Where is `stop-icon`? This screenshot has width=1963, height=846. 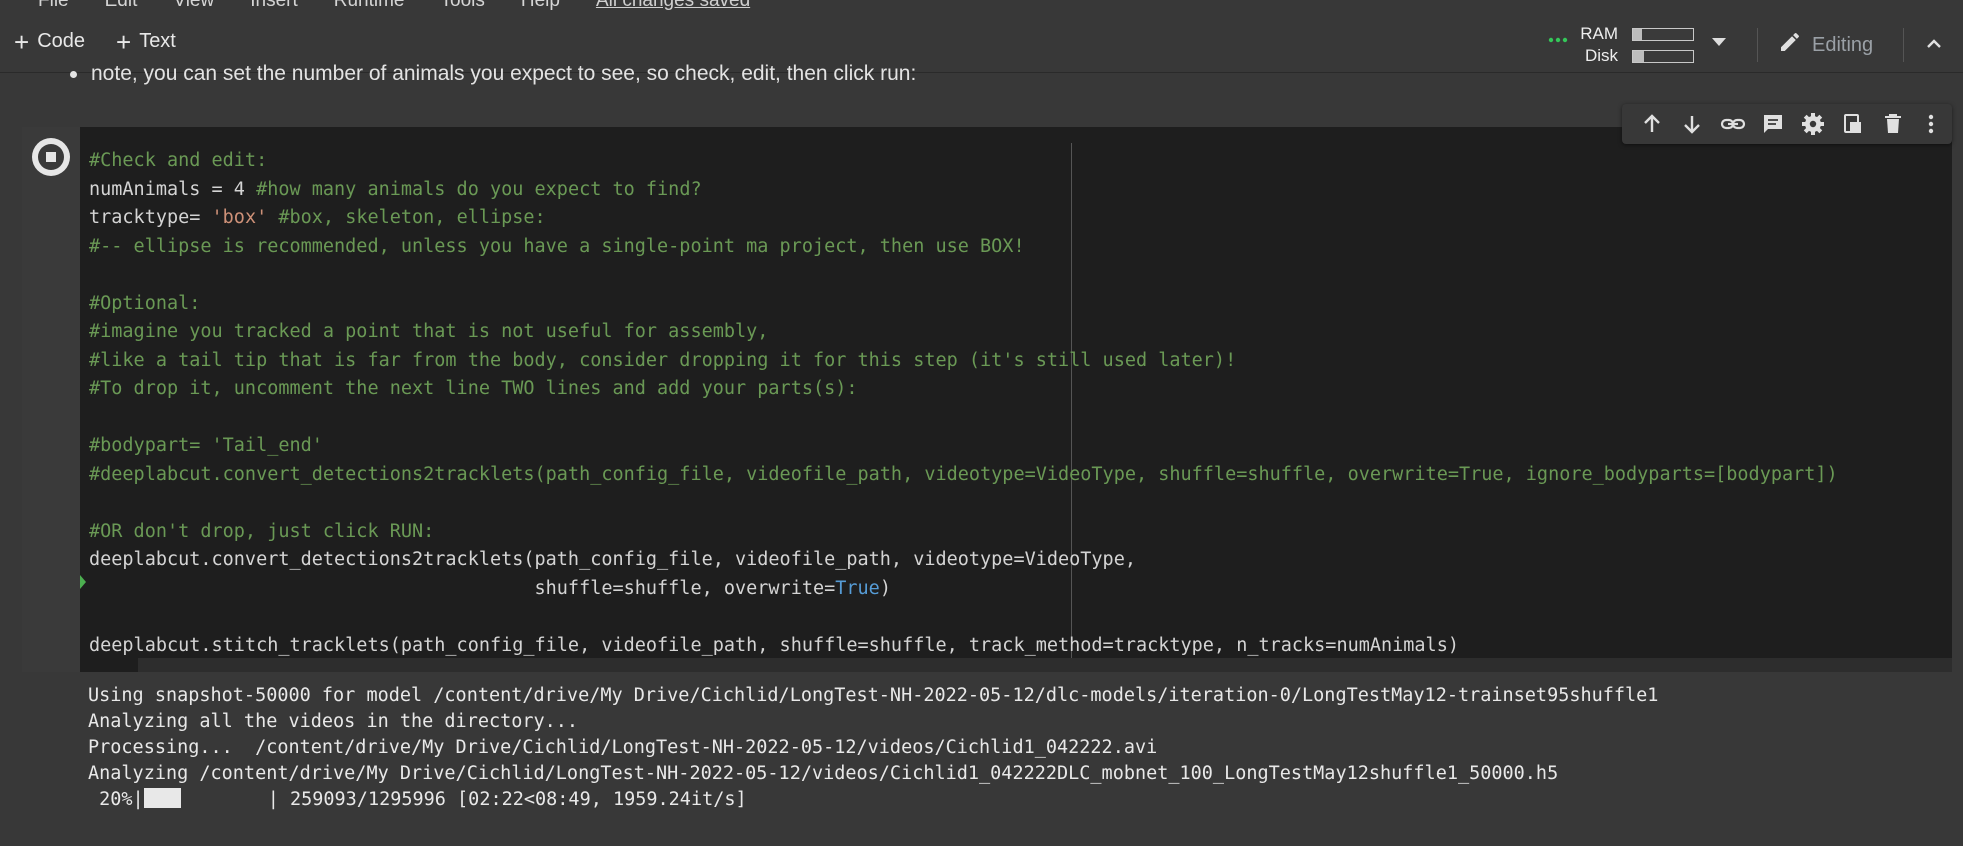 stop-icon is located at coordinates (51, 157).